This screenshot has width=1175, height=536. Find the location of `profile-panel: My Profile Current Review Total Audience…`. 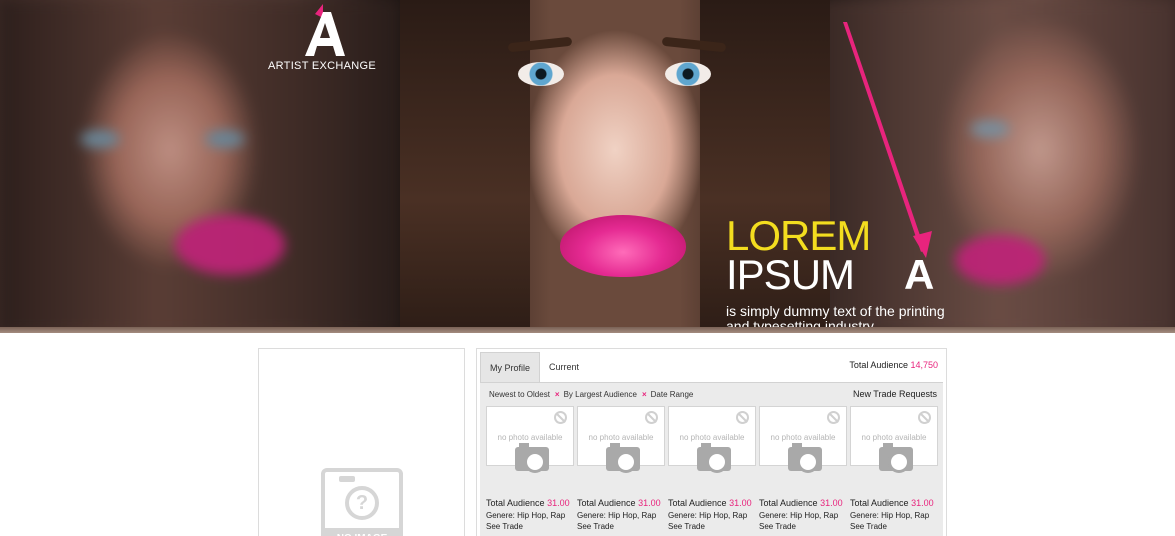

profile-panel: My Profile Current Review Total Audience… is located at coordinates (711, 442).